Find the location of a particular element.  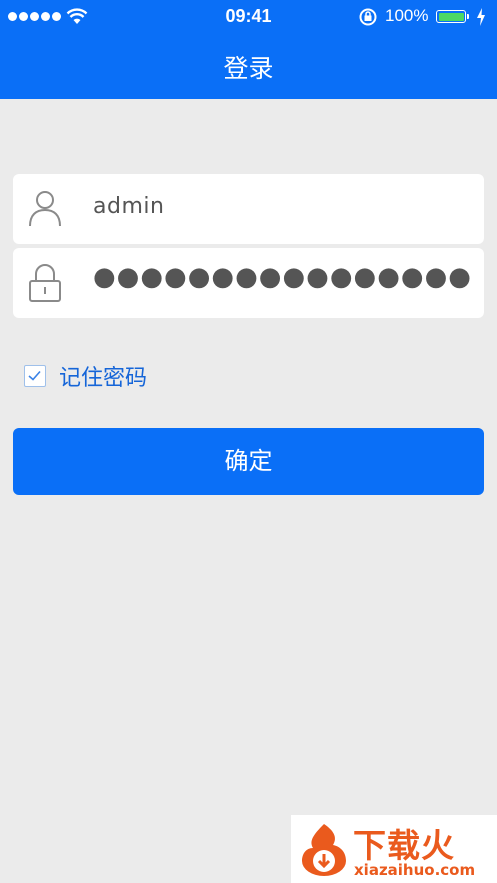

watermark-url: xiazaihuo.com is located at coordinates (415, 870).